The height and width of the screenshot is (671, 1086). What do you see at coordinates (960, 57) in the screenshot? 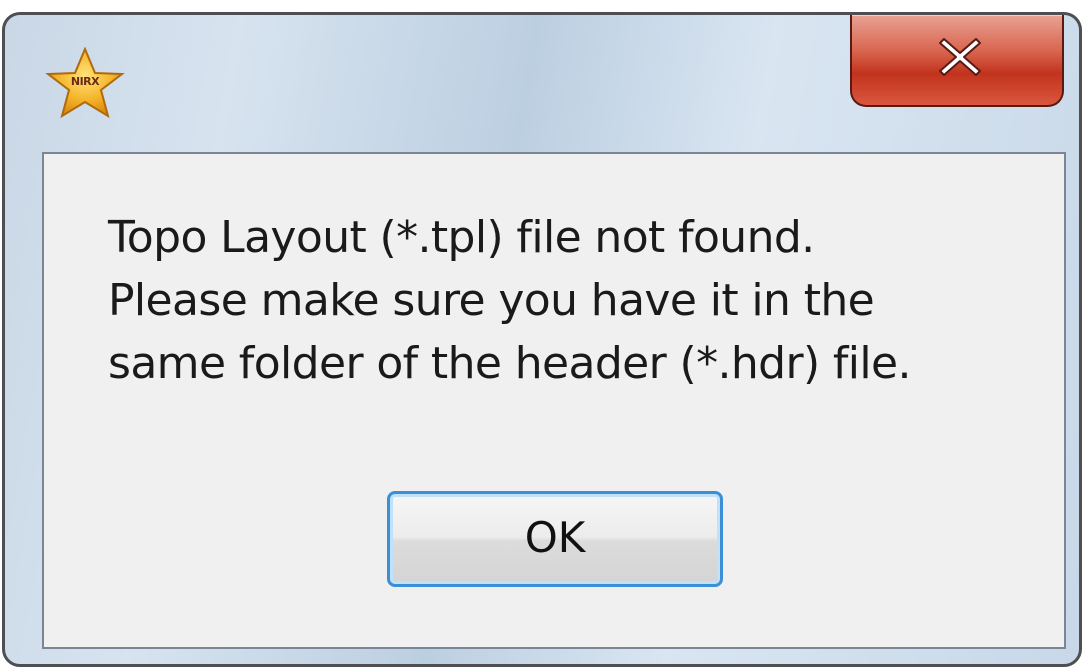
I see `close-icon` at bounding box center [960, 57].